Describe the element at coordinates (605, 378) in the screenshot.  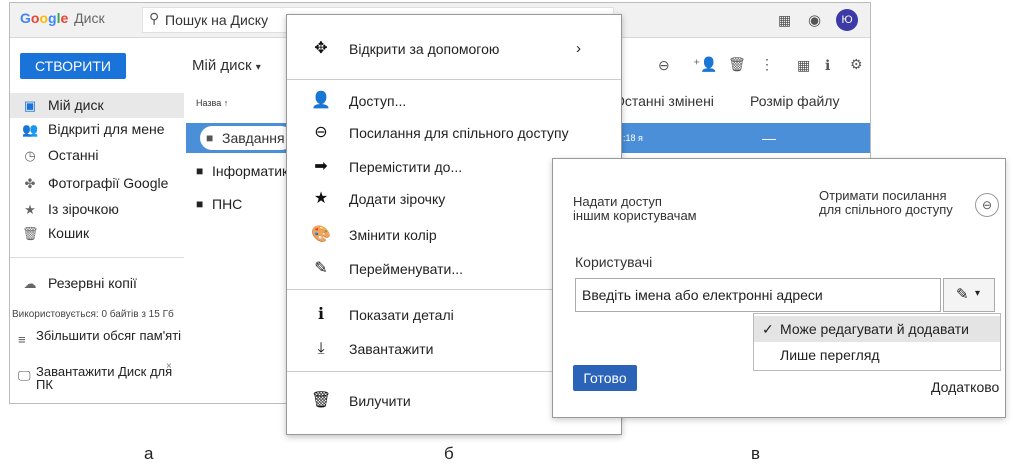
I see `done-button: Готово` at that location.